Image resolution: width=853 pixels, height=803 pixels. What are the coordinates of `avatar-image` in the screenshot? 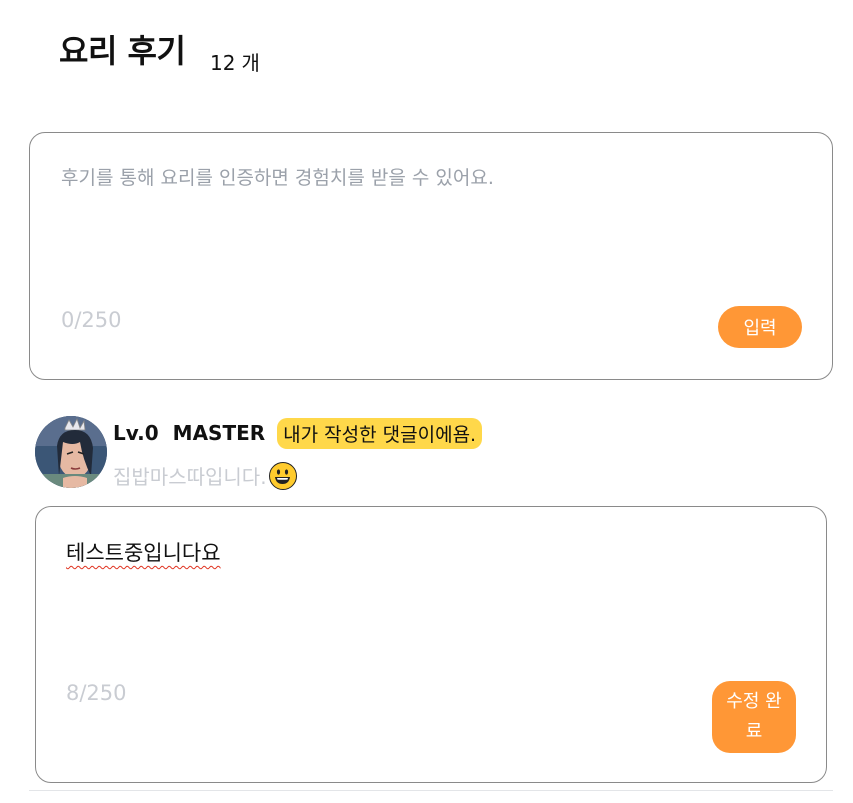 It's located at (71, 452).